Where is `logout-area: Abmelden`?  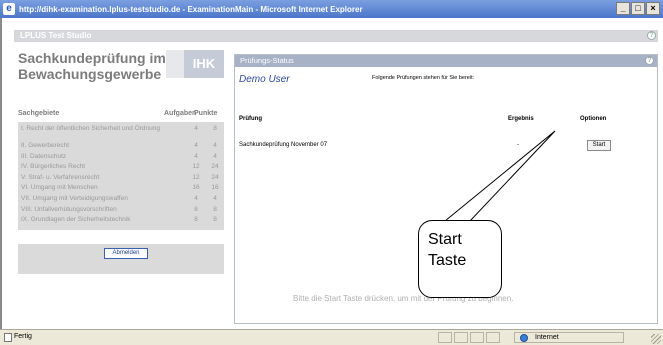 logout-area: Abmelden is located at coordinates (121, 259).